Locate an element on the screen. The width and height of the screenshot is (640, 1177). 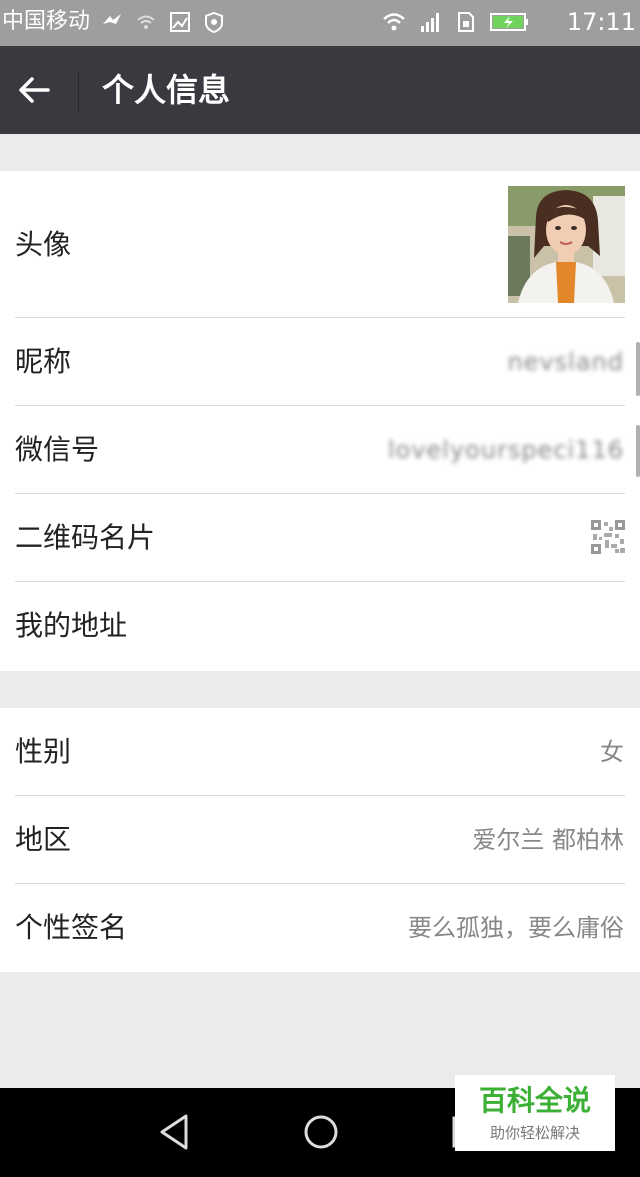
avatar-label: 头像 is located at coordinates (43, 244).